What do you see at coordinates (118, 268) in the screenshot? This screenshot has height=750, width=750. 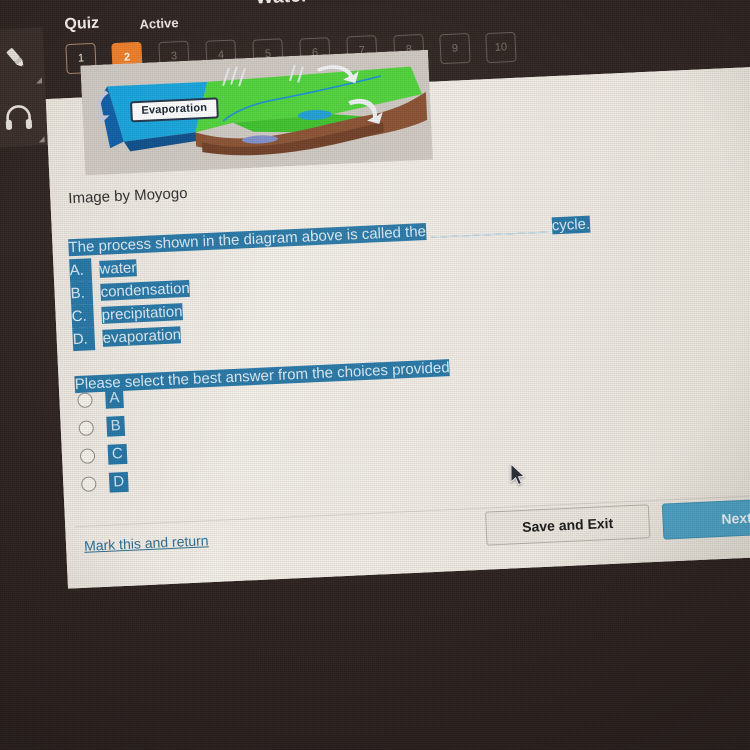 I see `choice-text: water` at bounding box center [118, 268].